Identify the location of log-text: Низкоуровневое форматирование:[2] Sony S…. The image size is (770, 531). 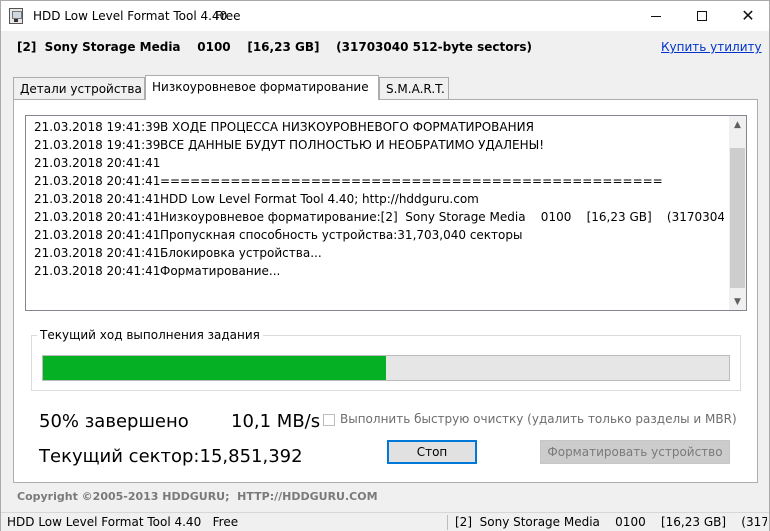
(442, 217).